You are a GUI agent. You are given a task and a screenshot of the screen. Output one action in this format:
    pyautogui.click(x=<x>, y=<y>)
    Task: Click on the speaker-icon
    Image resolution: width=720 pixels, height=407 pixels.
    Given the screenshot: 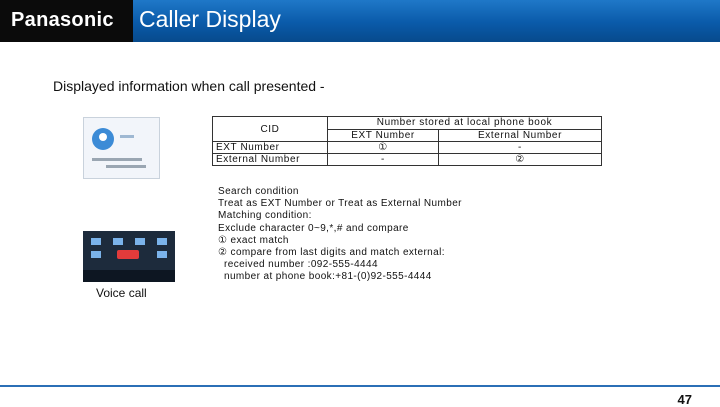 What is the action you would take?
    pyautogui.click(x=96, y=241)
    